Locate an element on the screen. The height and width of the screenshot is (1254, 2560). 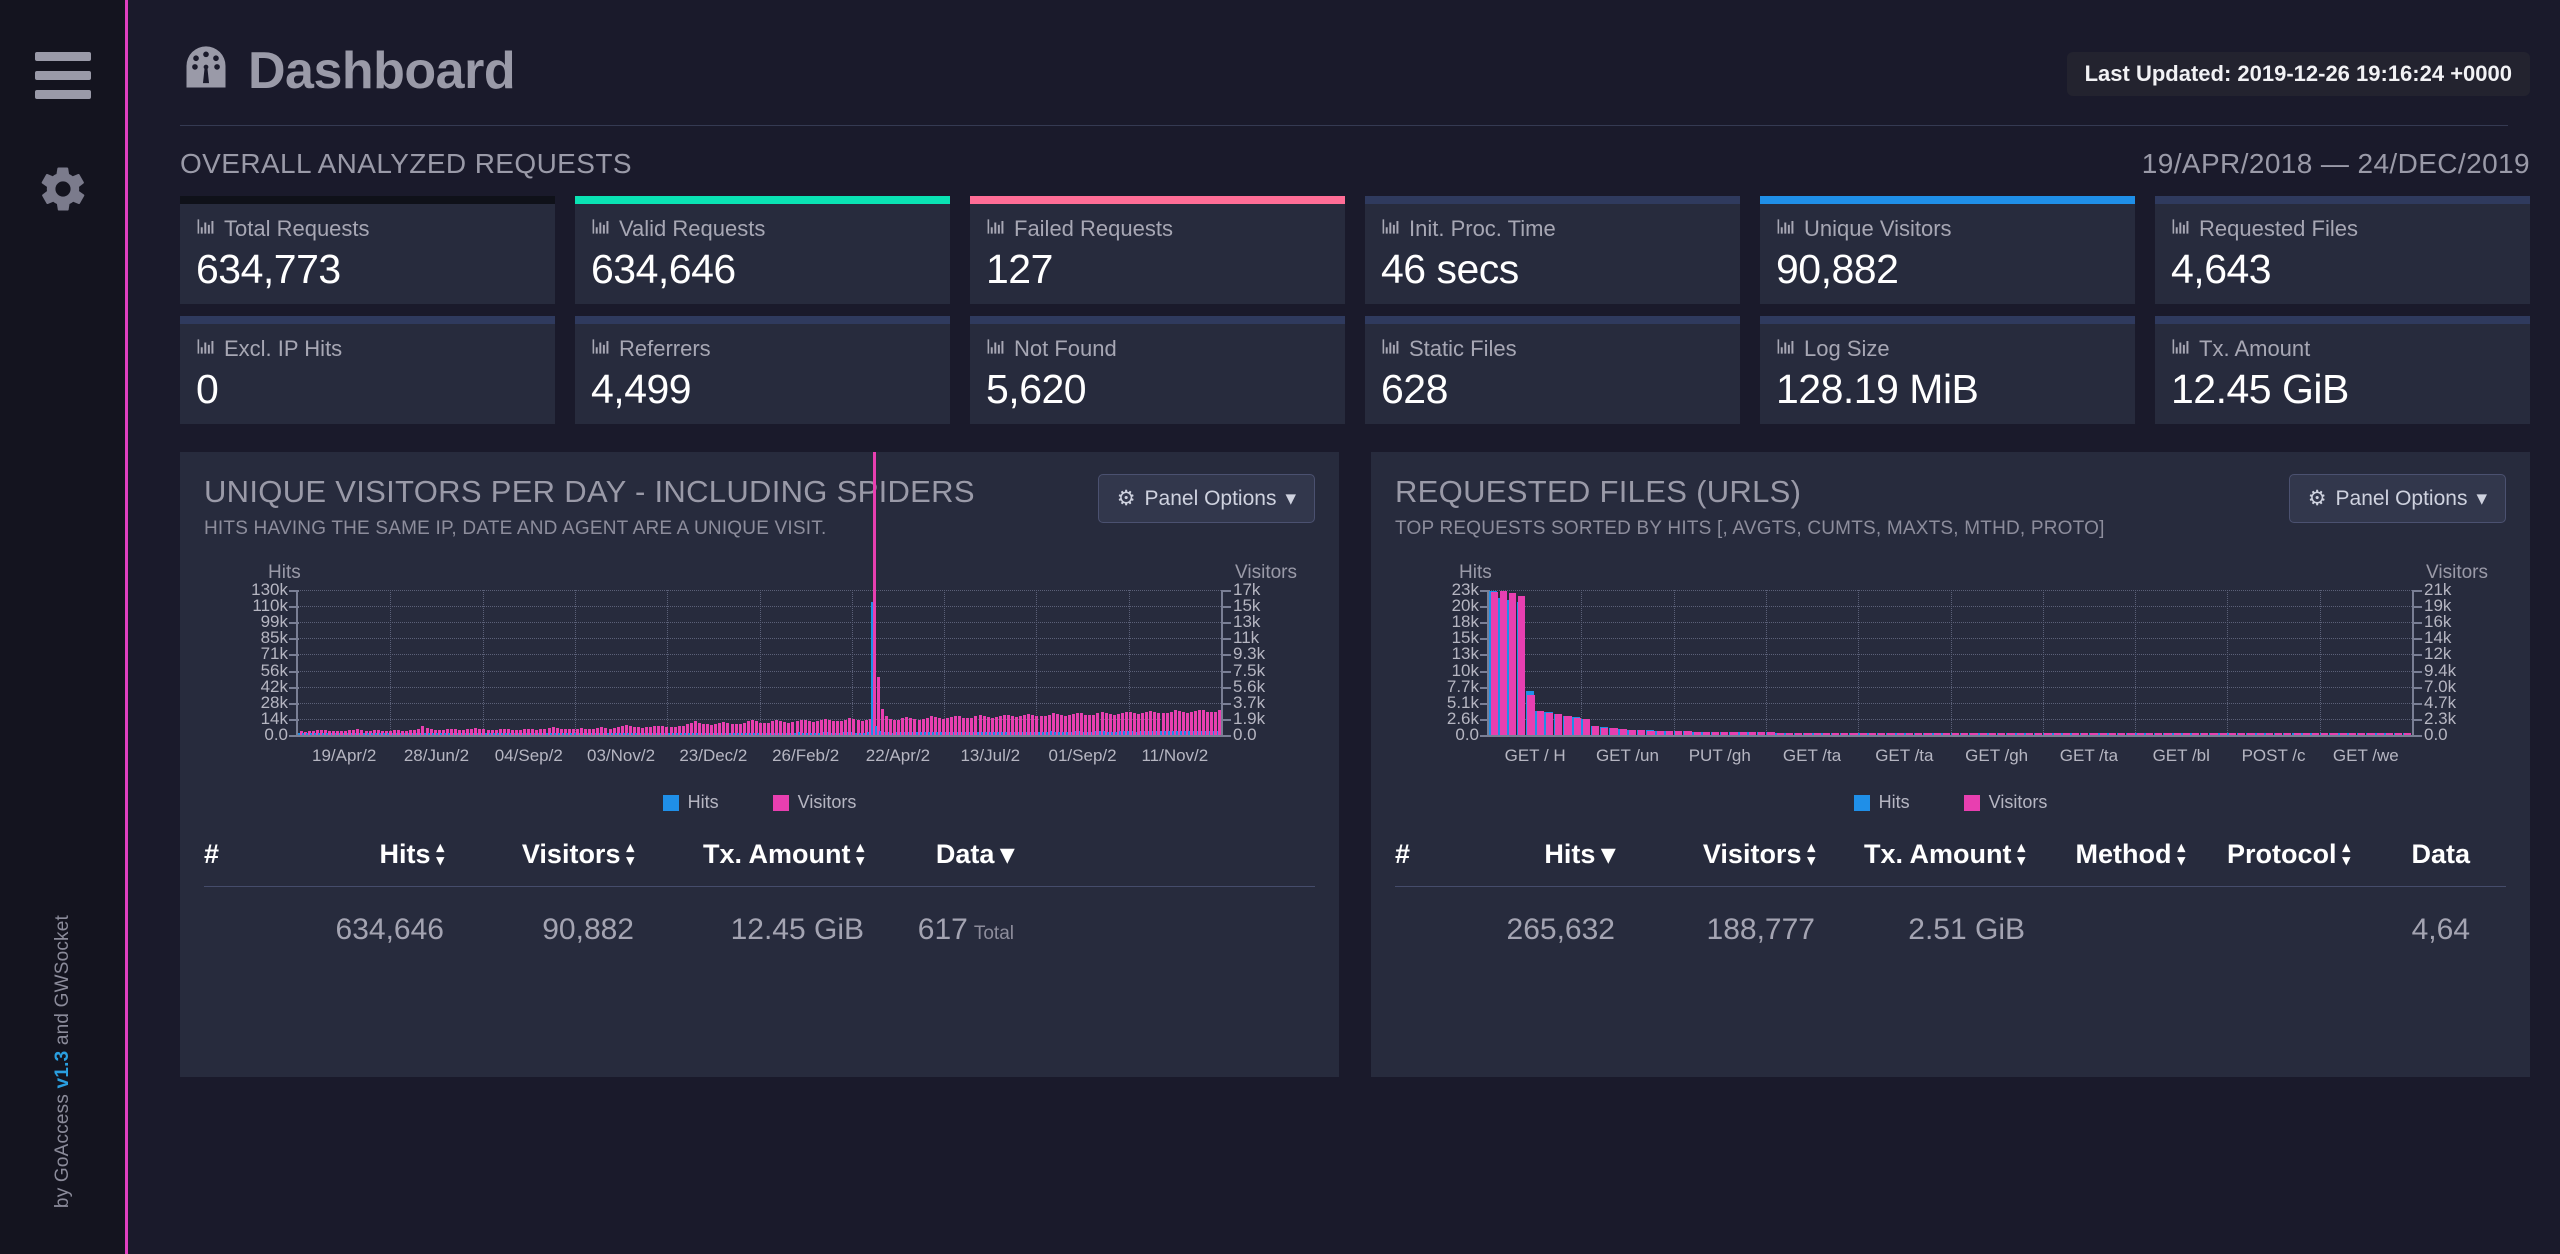
stat-card-label-text: Unique Visitors is located at coordinates (1878, 228).